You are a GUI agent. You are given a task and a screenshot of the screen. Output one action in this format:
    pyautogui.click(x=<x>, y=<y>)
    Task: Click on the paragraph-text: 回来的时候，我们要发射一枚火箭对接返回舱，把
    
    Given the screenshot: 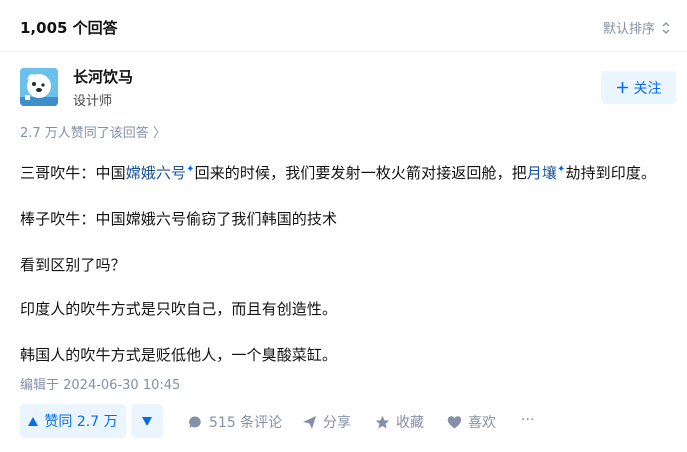 What is the action you would take?
    pyautogui.click(x=360, y=173)
    